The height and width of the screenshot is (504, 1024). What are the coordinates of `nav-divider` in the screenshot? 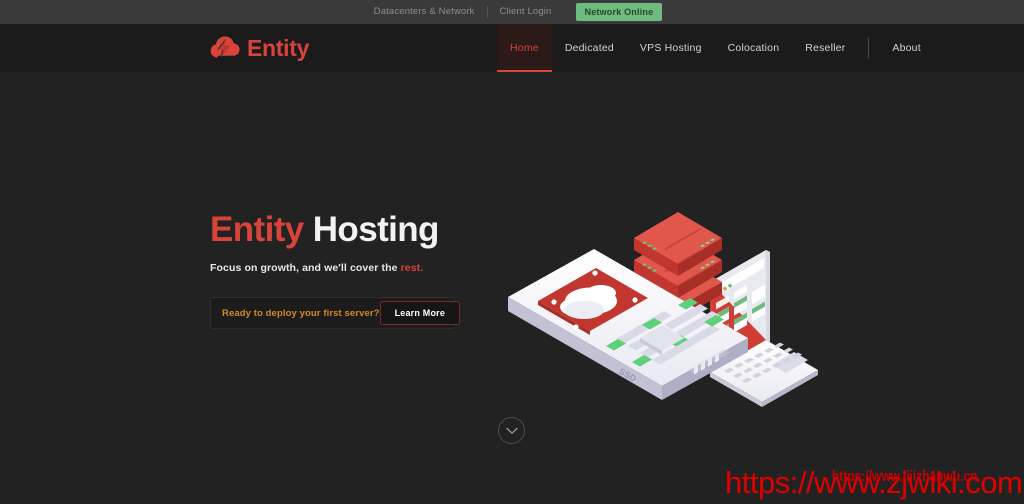 It's located at (869, 48).